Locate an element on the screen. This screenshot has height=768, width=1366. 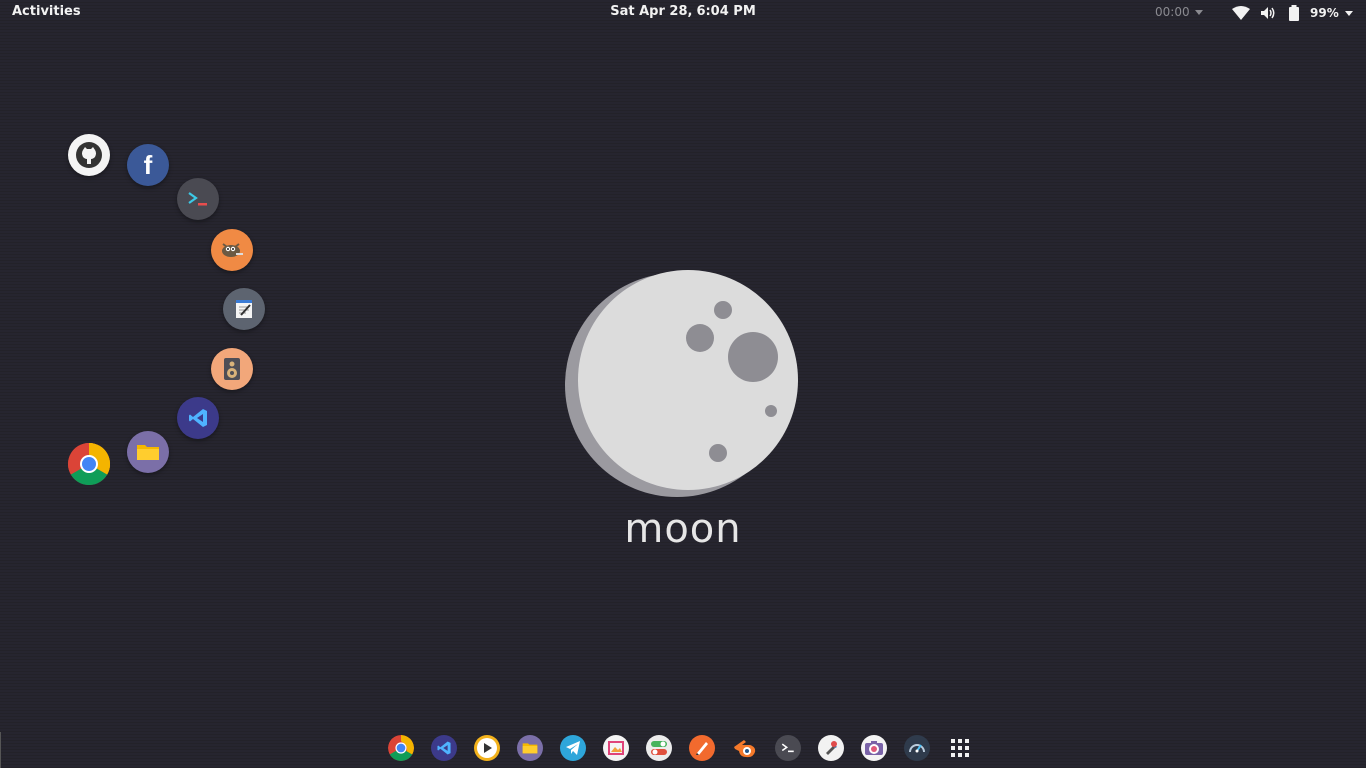
facebook-launcher: f is located at coordinates (148, 165).